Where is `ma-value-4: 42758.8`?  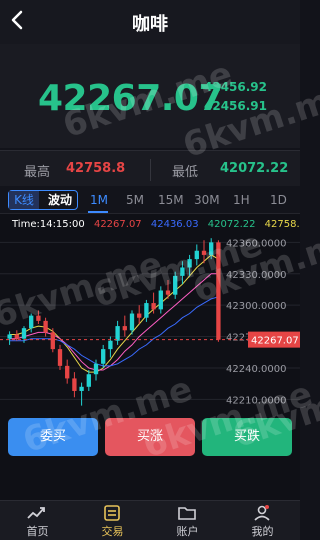 ma-value-4: 42758.8 is located at coordinates (282, 224).